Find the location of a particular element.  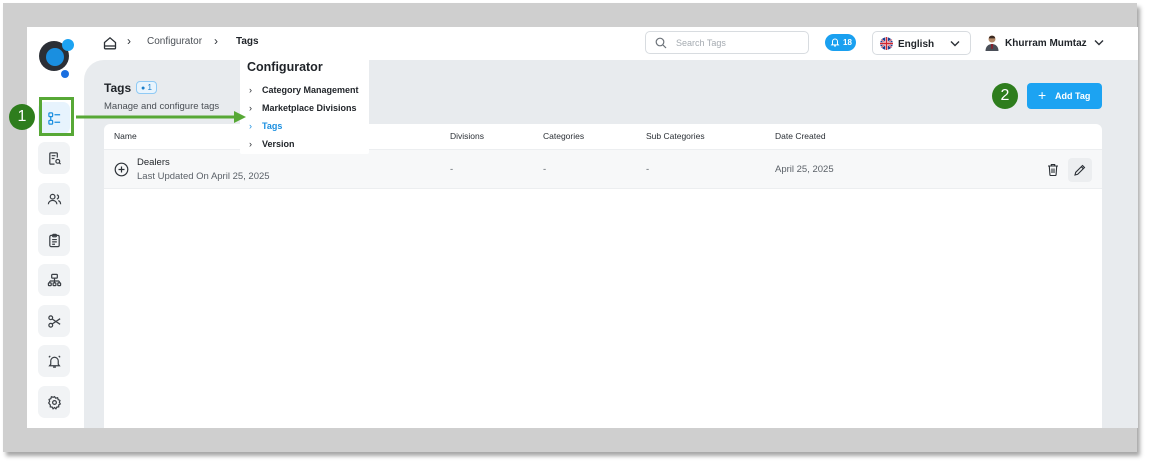

add-tag-label: Add Tag is located at coordinates (1073, 96).